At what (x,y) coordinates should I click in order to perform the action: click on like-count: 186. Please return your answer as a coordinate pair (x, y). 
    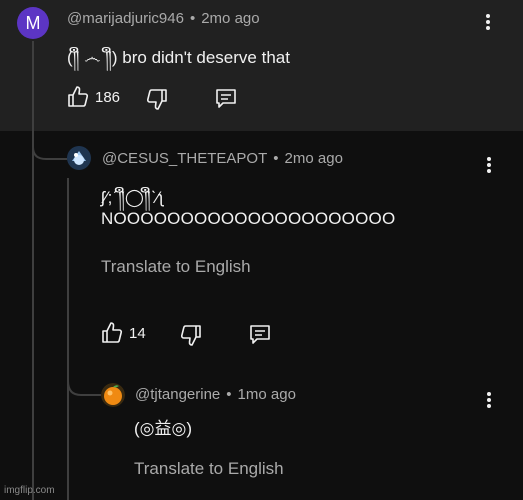
    Looking at the image, I should click on (108, 97).